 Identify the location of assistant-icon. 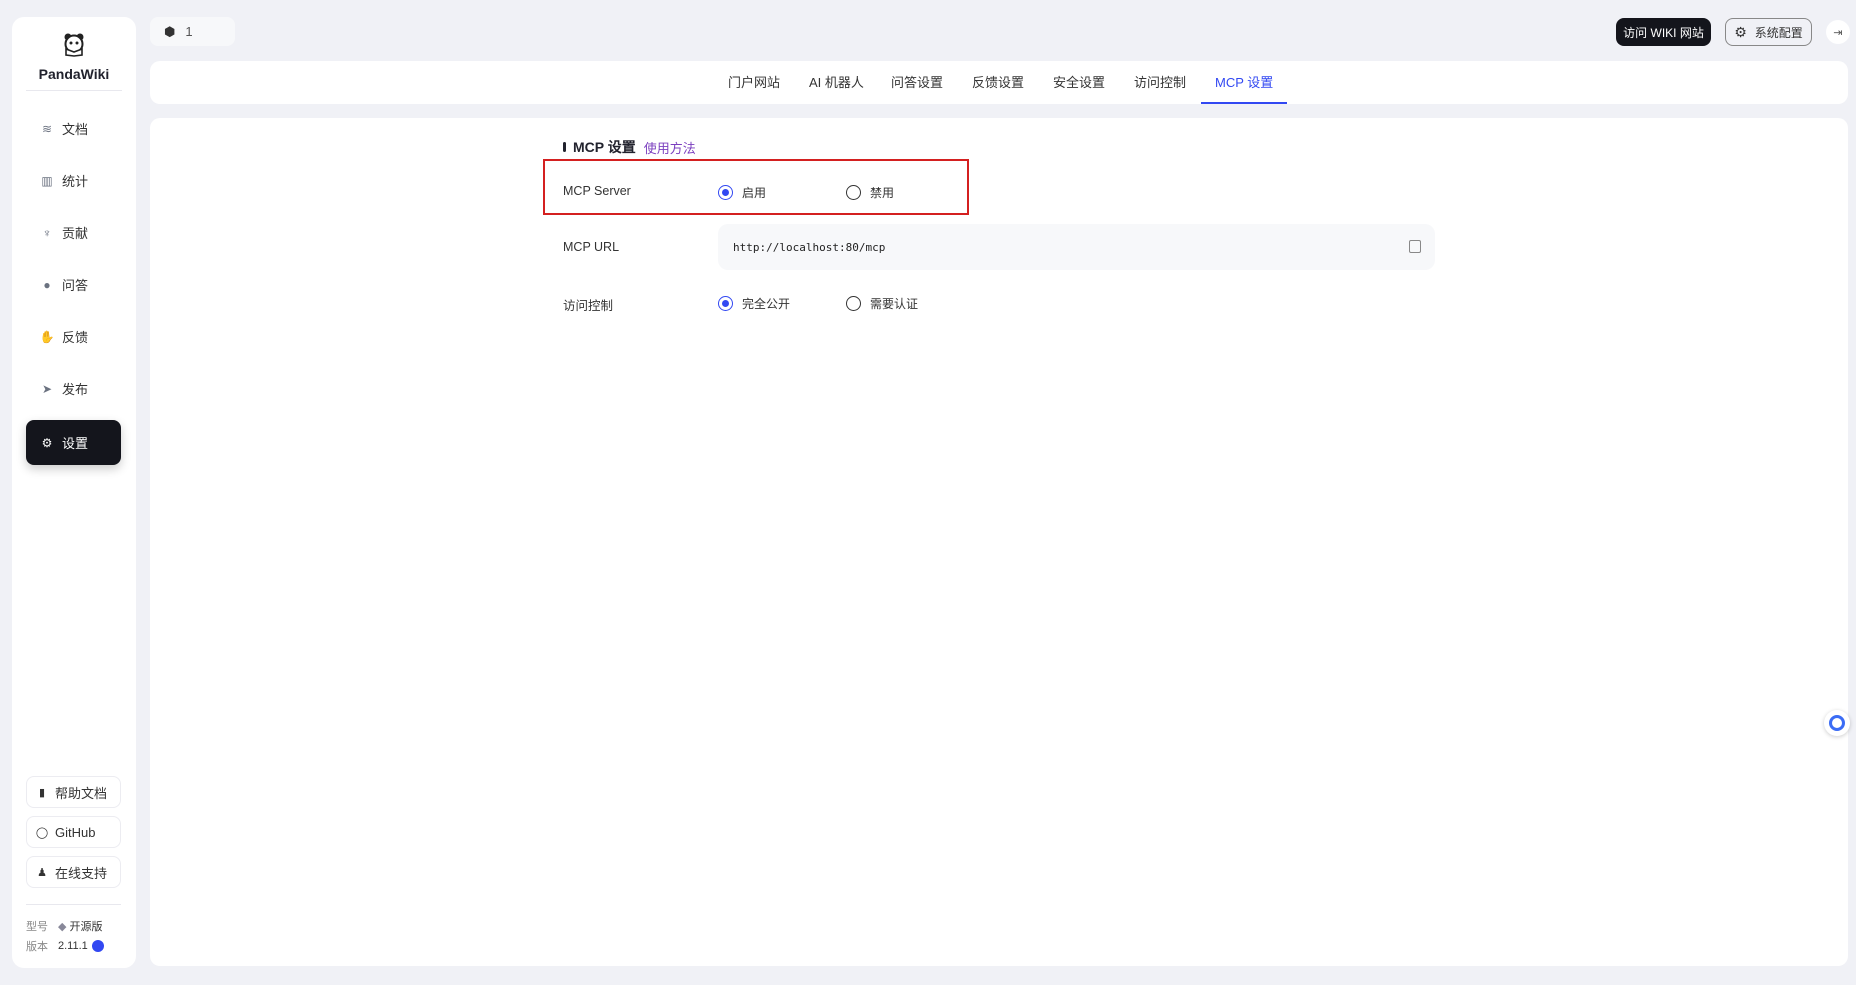
(1837, 723).